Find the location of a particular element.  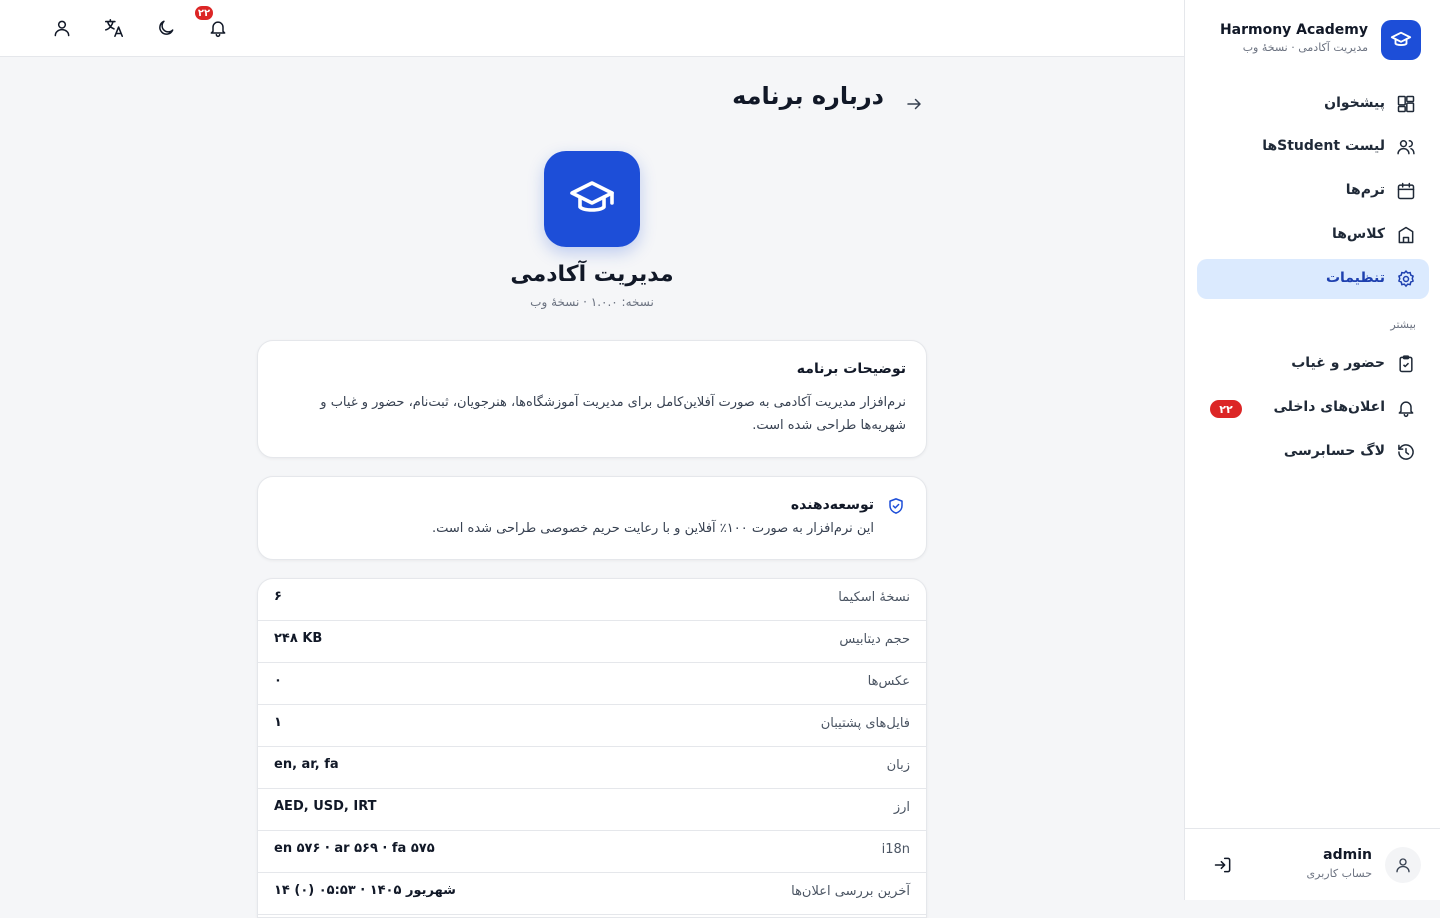

bell-icon is located at coordinates (1406, 408).